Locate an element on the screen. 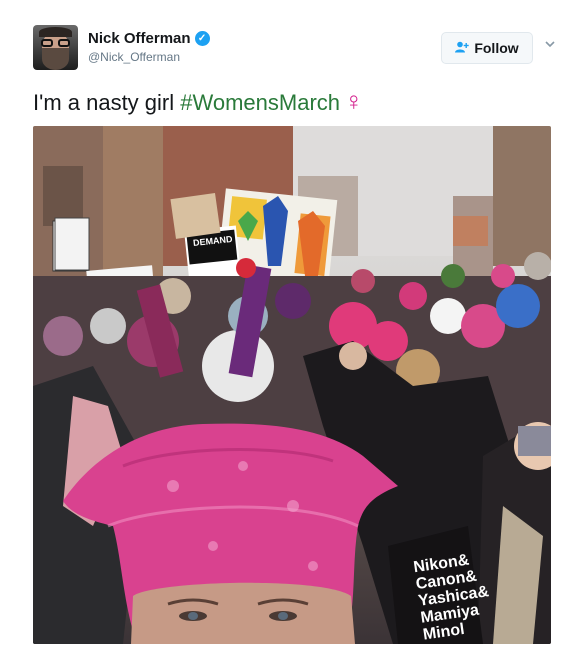 This screenshot has height=655, width=584. avatar-beard is located at coordinates (55, 59).